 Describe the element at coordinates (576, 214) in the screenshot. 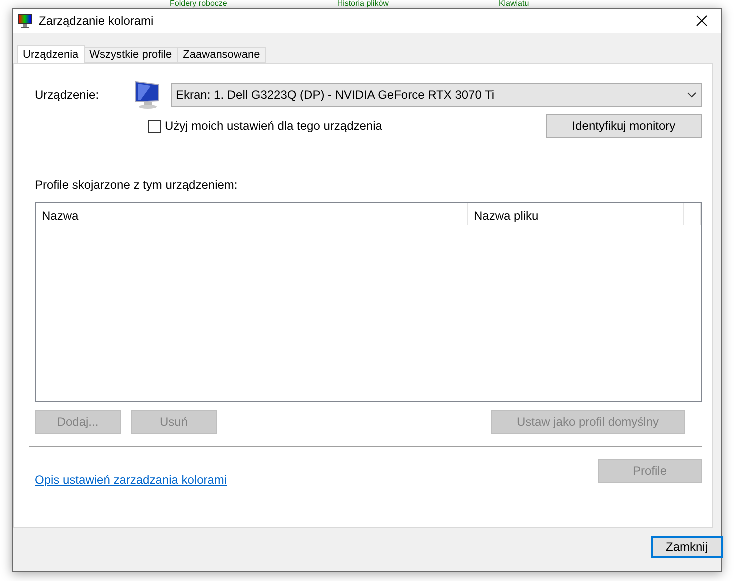

I see `column-header: Nazwa pliku` at that location.